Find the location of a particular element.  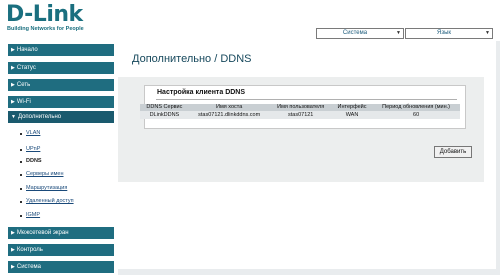

table-cell: WAN is located at coordinates (352, 115).